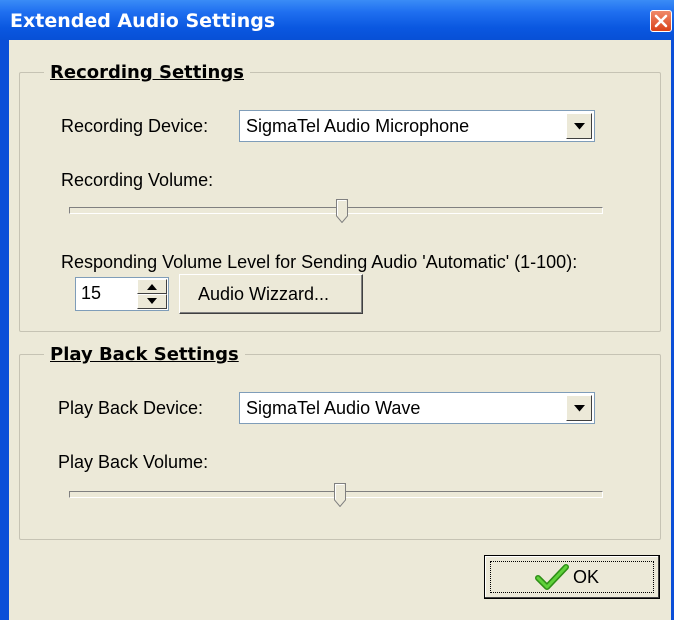 This screenshot has width=674, height=620. Describe the element at coordinates (135, 126) in the screenshot. I see `recording-device-label: Recording Device:` at that location.